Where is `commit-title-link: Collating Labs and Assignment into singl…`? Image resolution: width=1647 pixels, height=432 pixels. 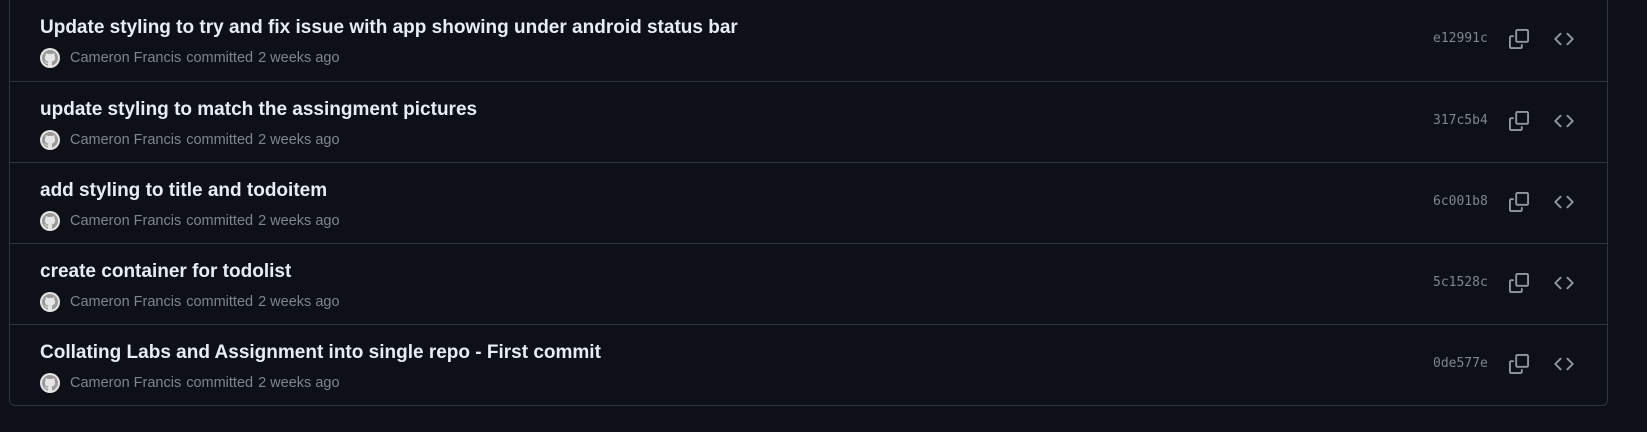 commit-title-link: Collating Labs and Assignment into singl… is located at coordinates (320, 353).